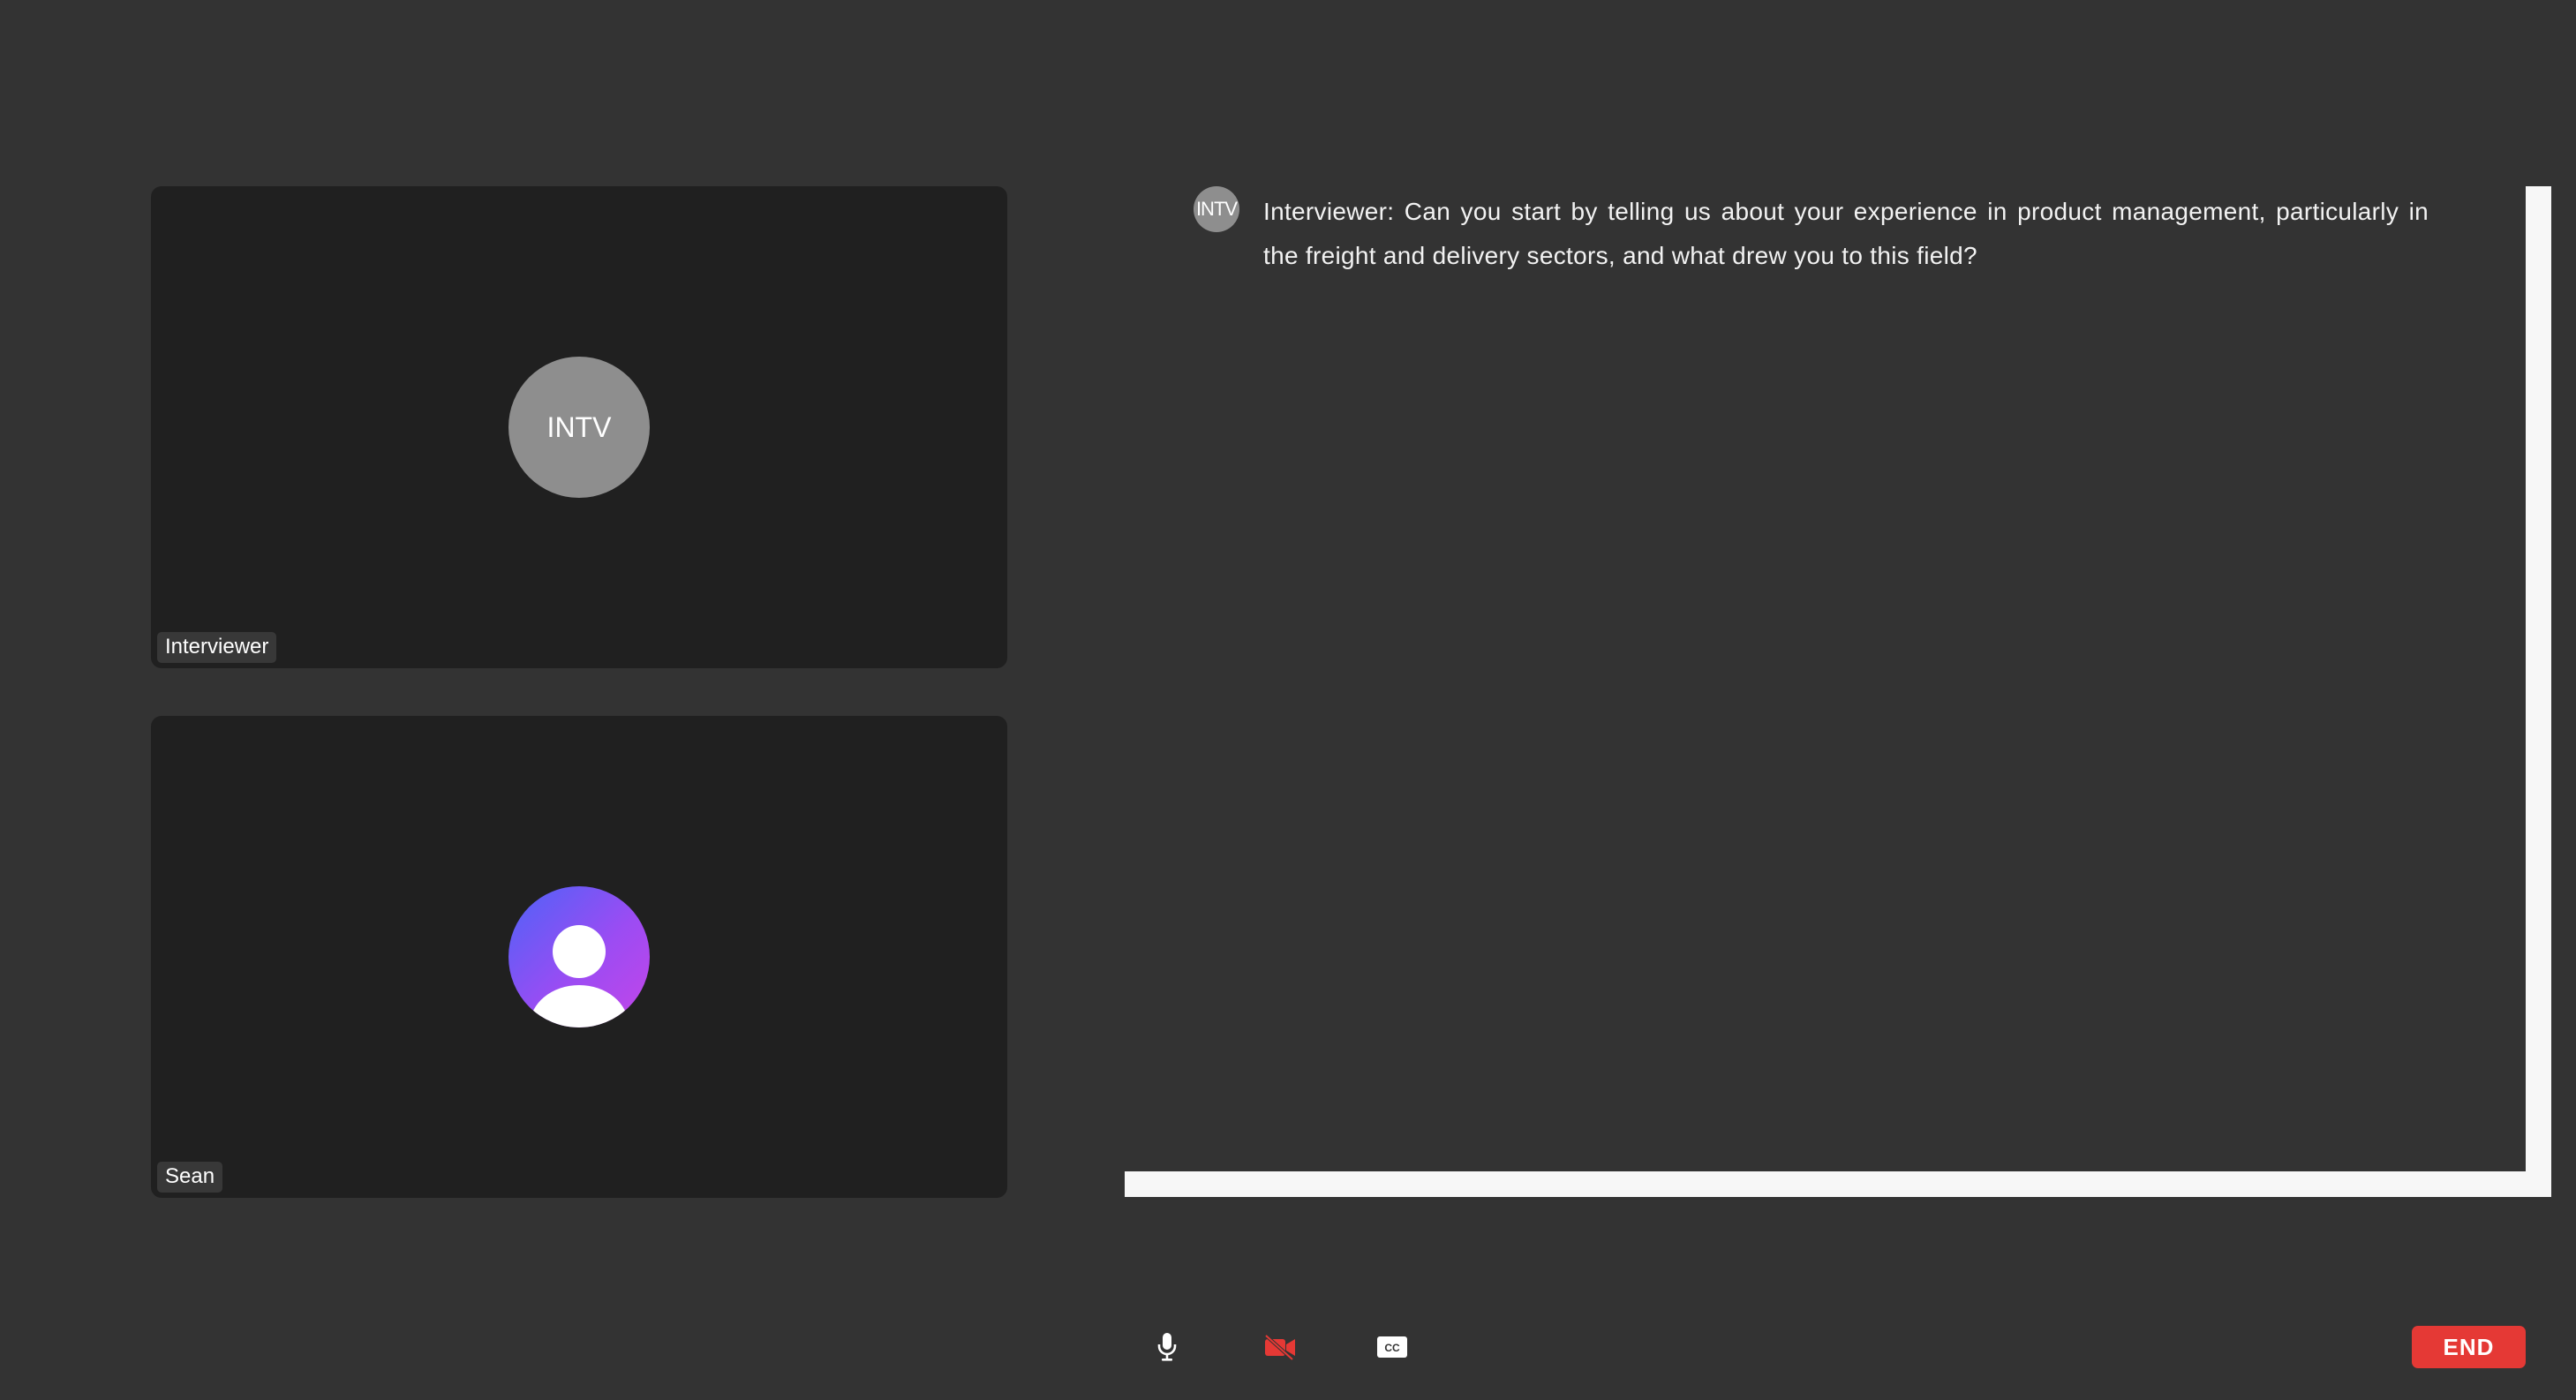  I want to click on svg-text: CC, so click(1392, 1348).